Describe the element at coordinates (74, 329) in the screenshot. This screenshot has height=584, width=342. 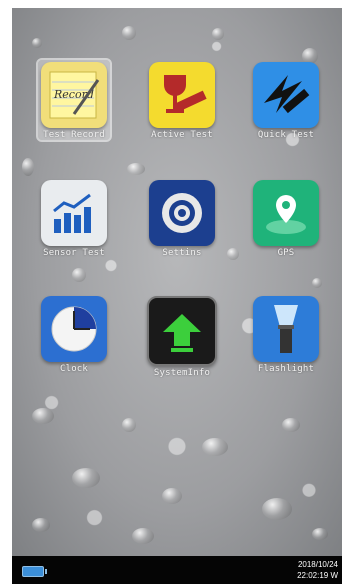
I see `clock-icon` at that location.